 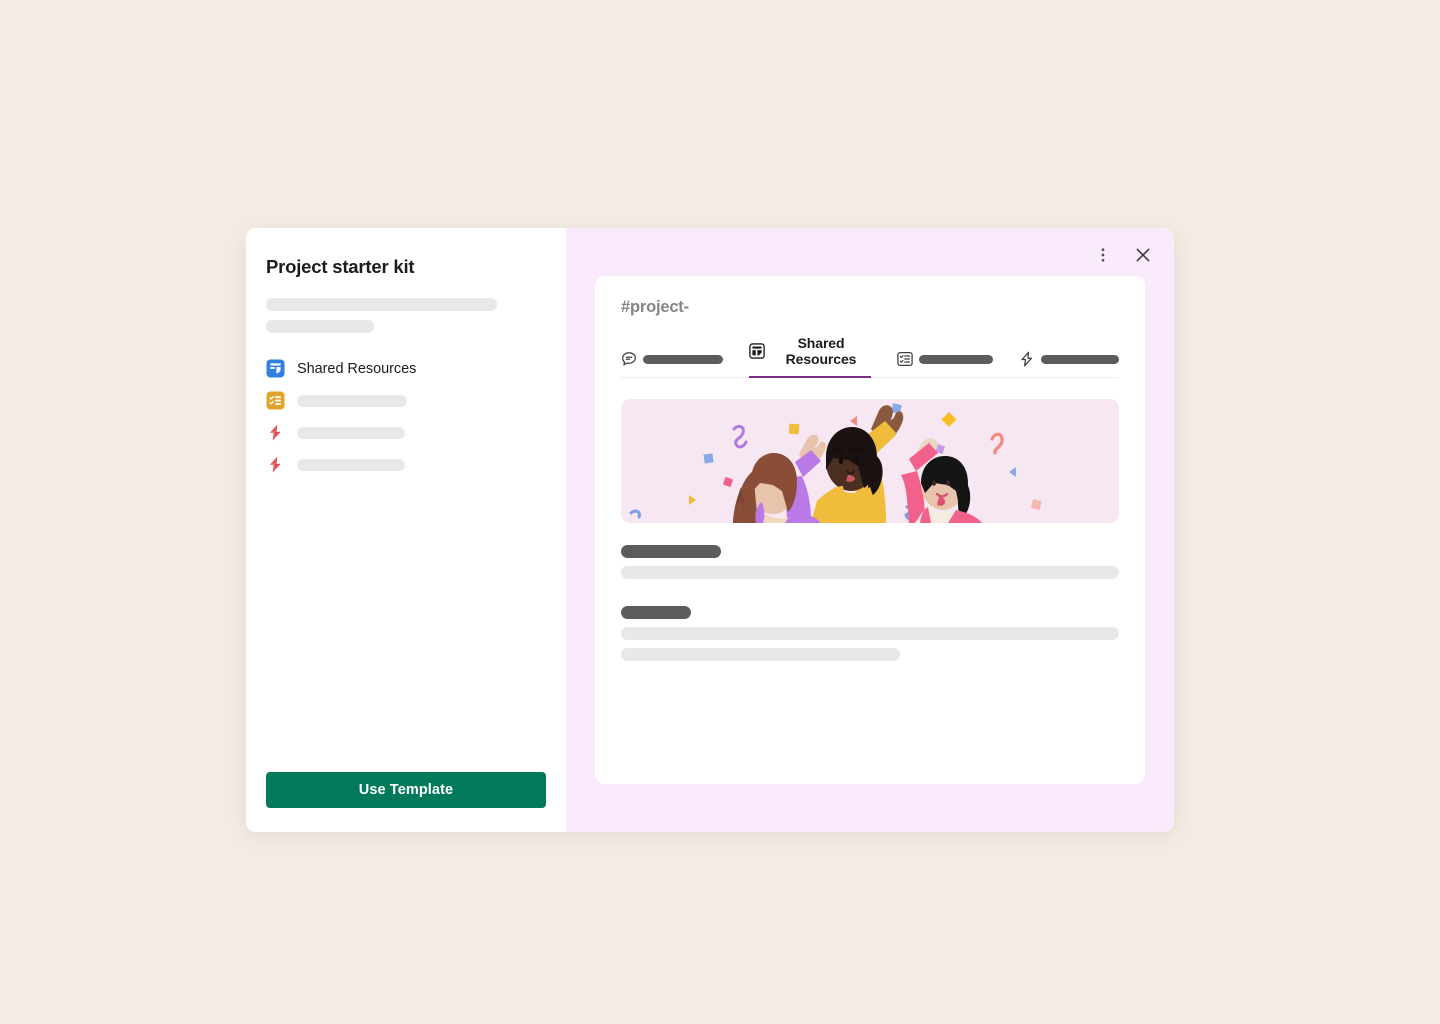 I want to click on more-options-icon, so click(x=1103, y=255).